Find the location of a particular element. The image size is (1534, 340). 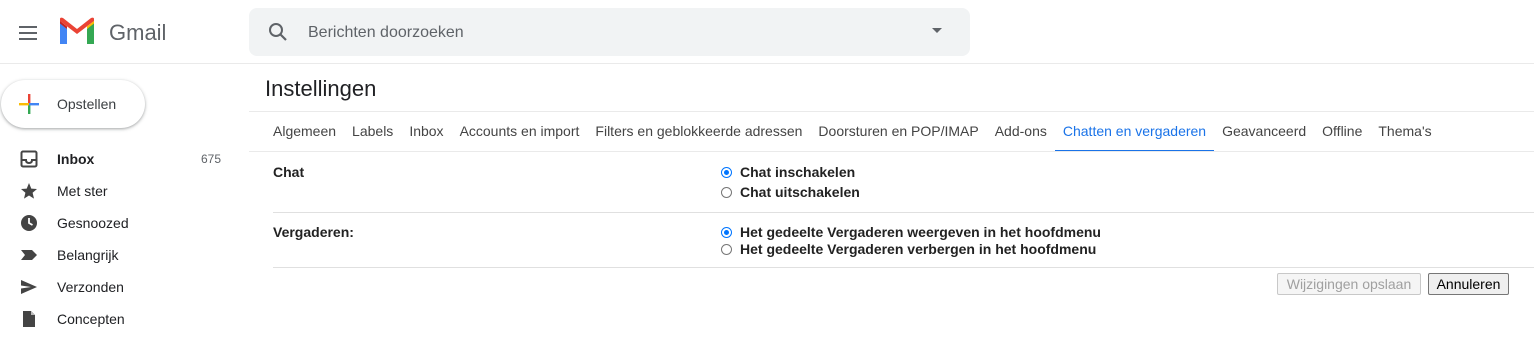

sidebar-item-label: Belangrijk is located at coordinates (88, 255).